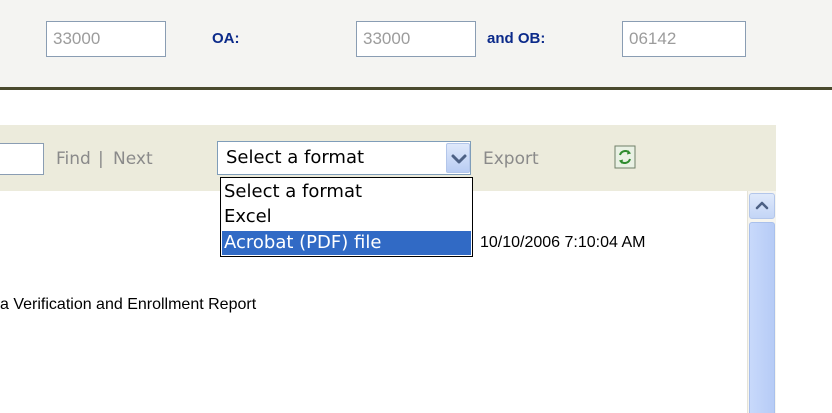  What do you see at coordinates (106, 39) in the screenshot?
I see `parameter-input-1: 33000` at bounding box center [106, 39].